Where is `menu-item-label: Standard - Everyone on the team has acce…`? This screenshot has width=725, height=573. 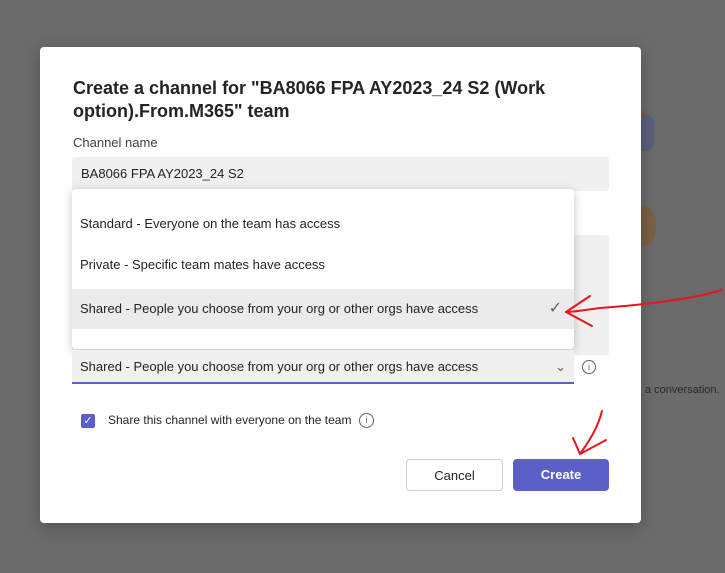 menu-item-label: Standard - Everyone on the team has acce… is located at coordinates (210, 223).